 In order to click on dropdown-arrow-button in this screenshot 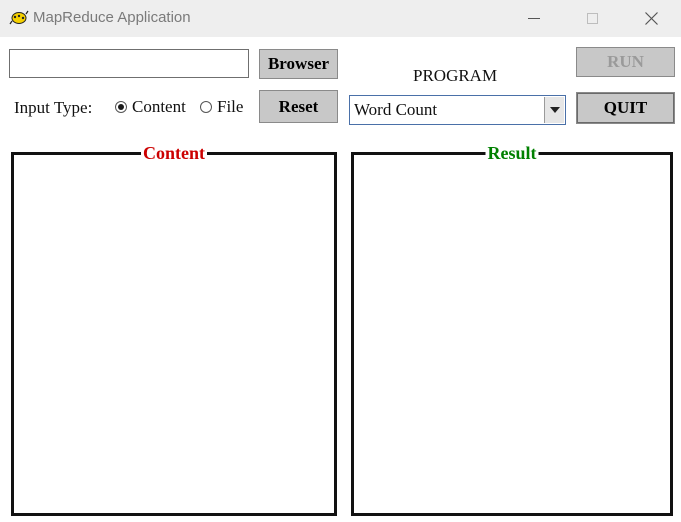, I will do `click(554, 110)`.